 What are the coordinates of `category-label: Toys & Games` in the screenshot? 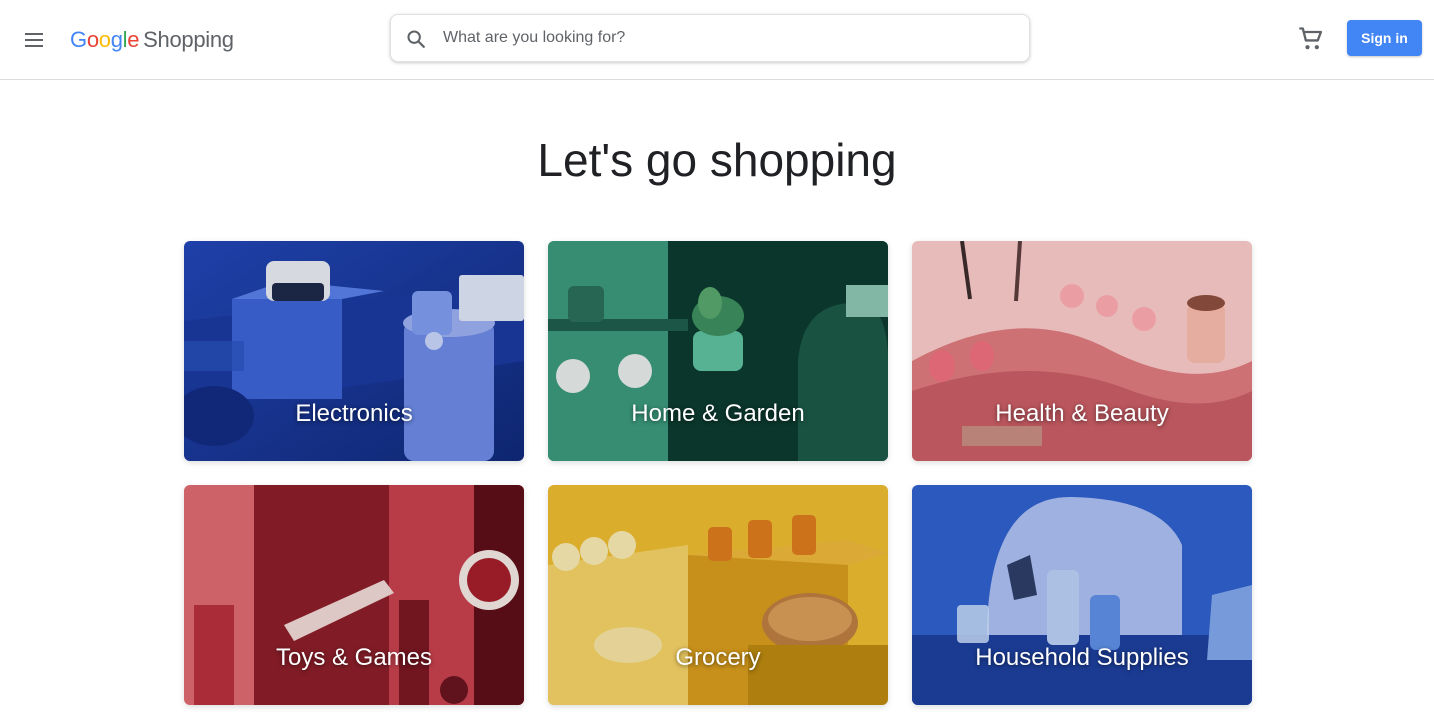 It's located at (354, 657).